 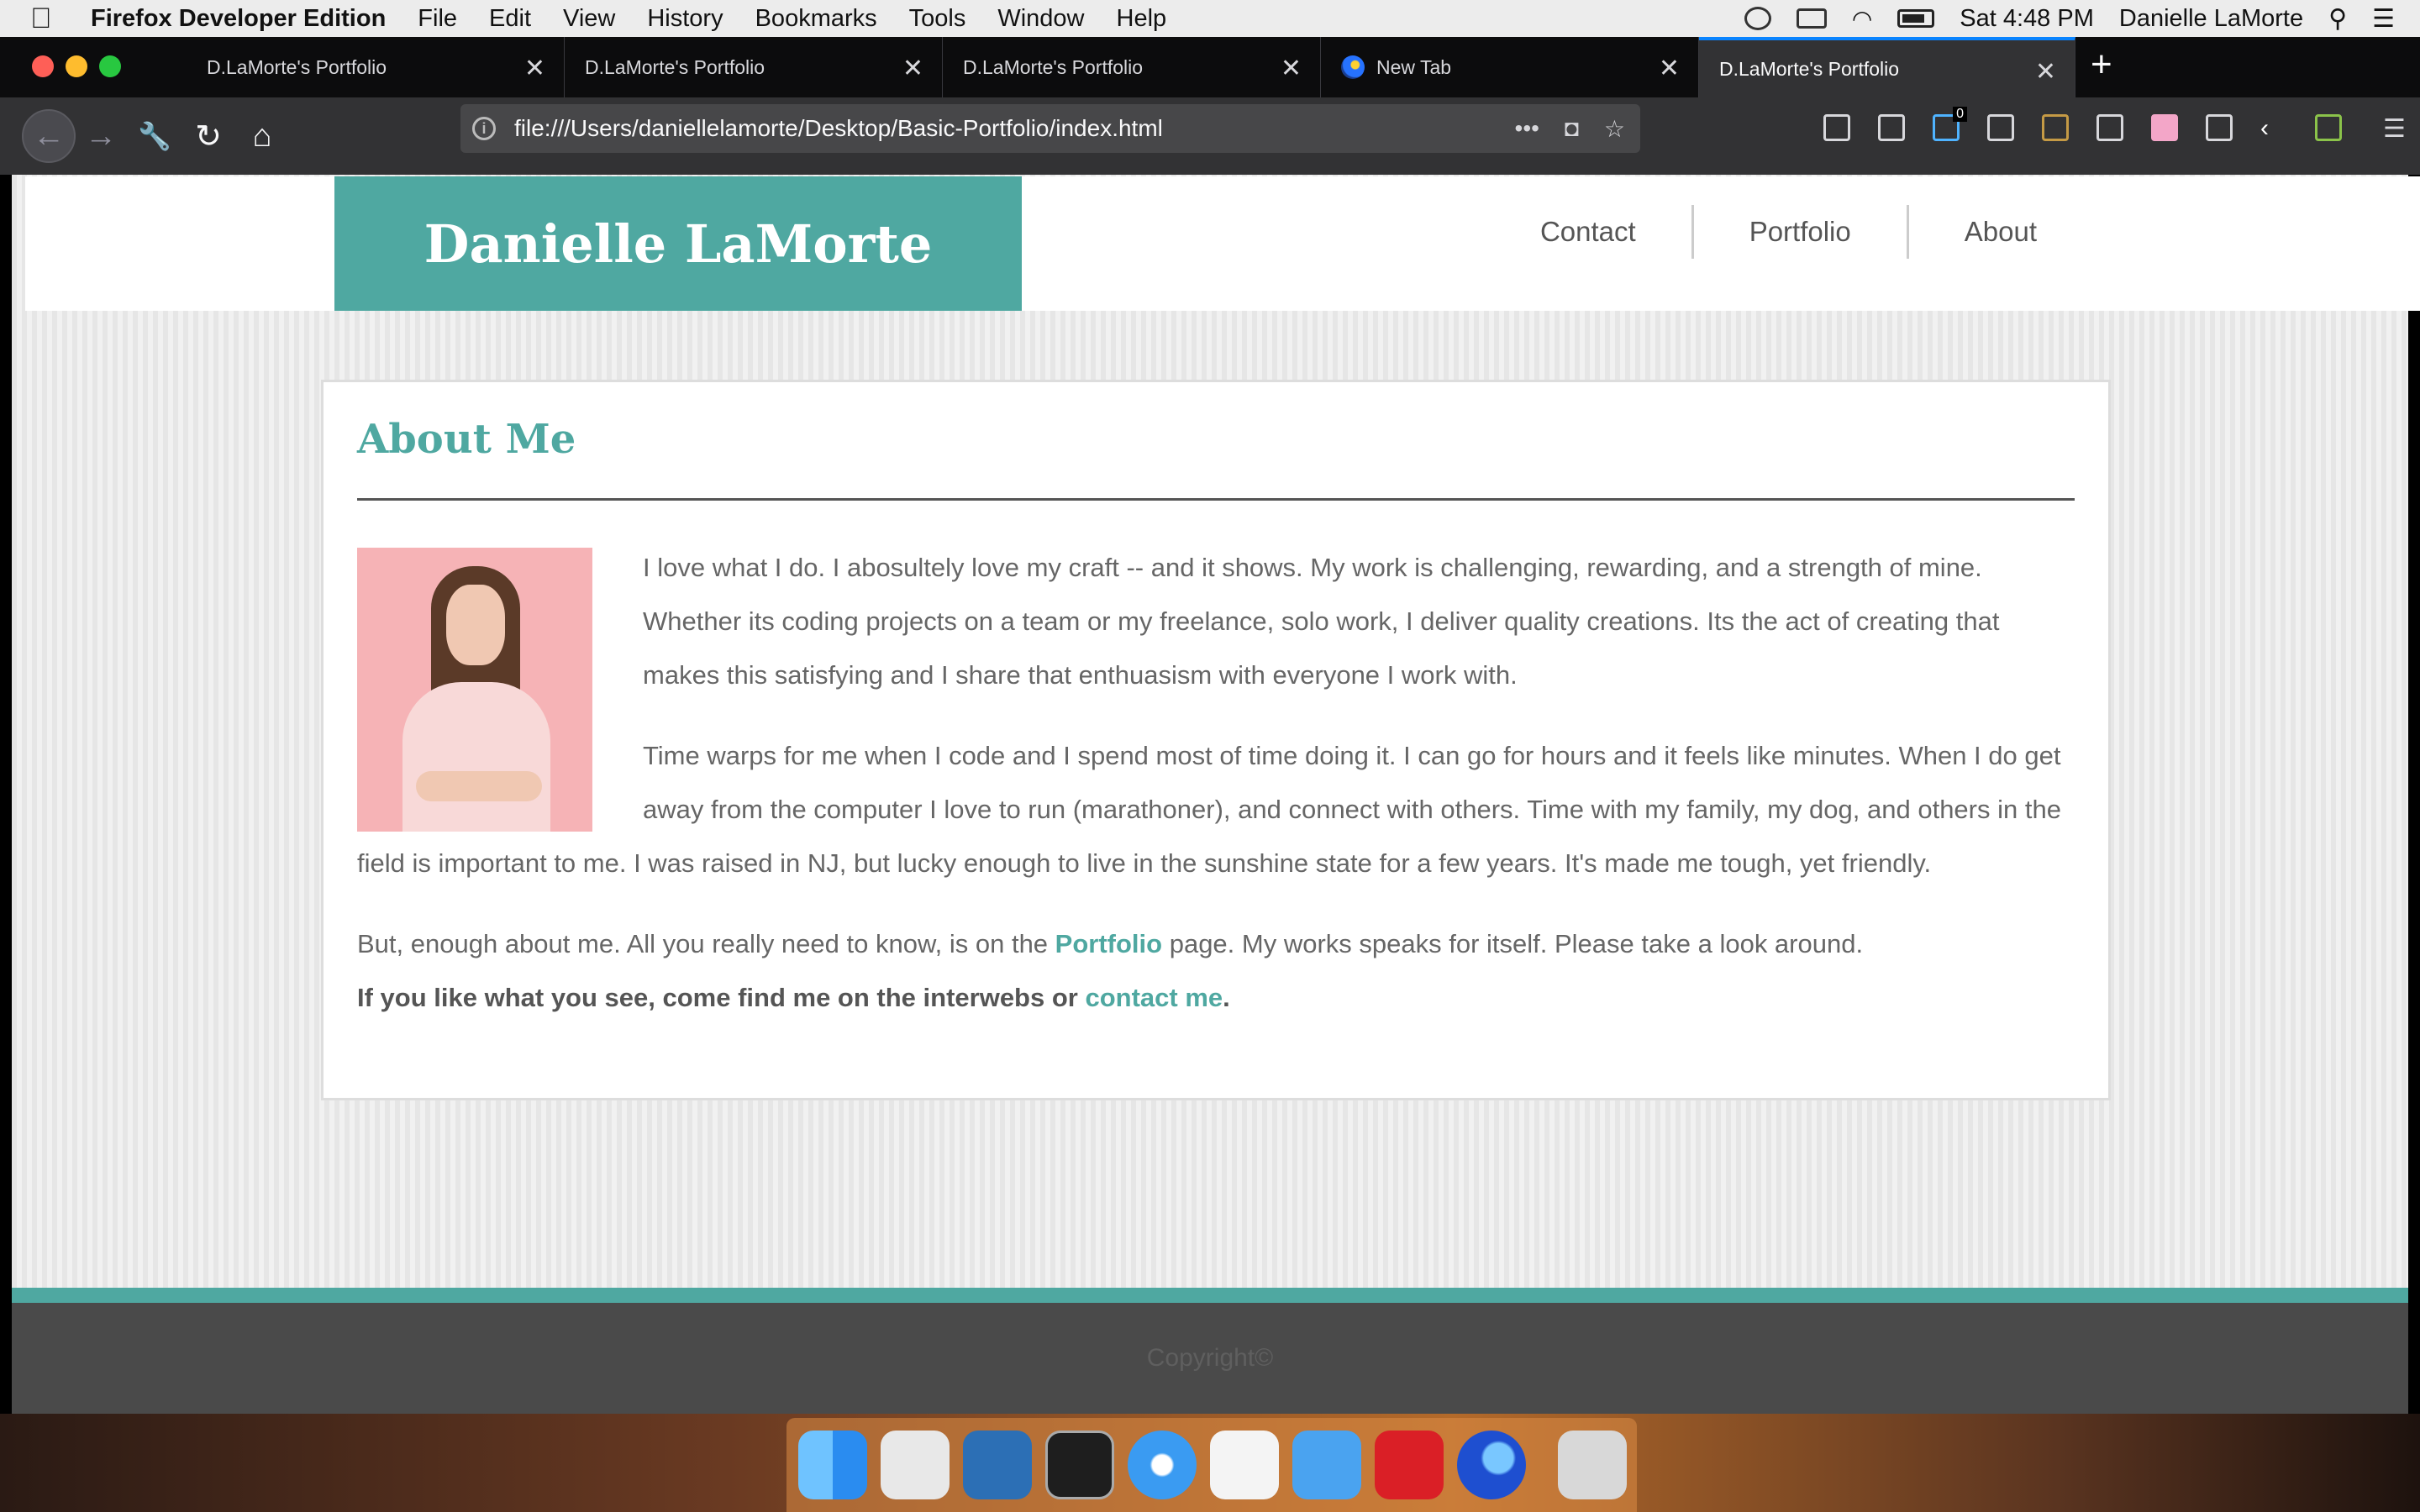 I want to click on pocket-icon: ◘, so click(x=1572, y=129).